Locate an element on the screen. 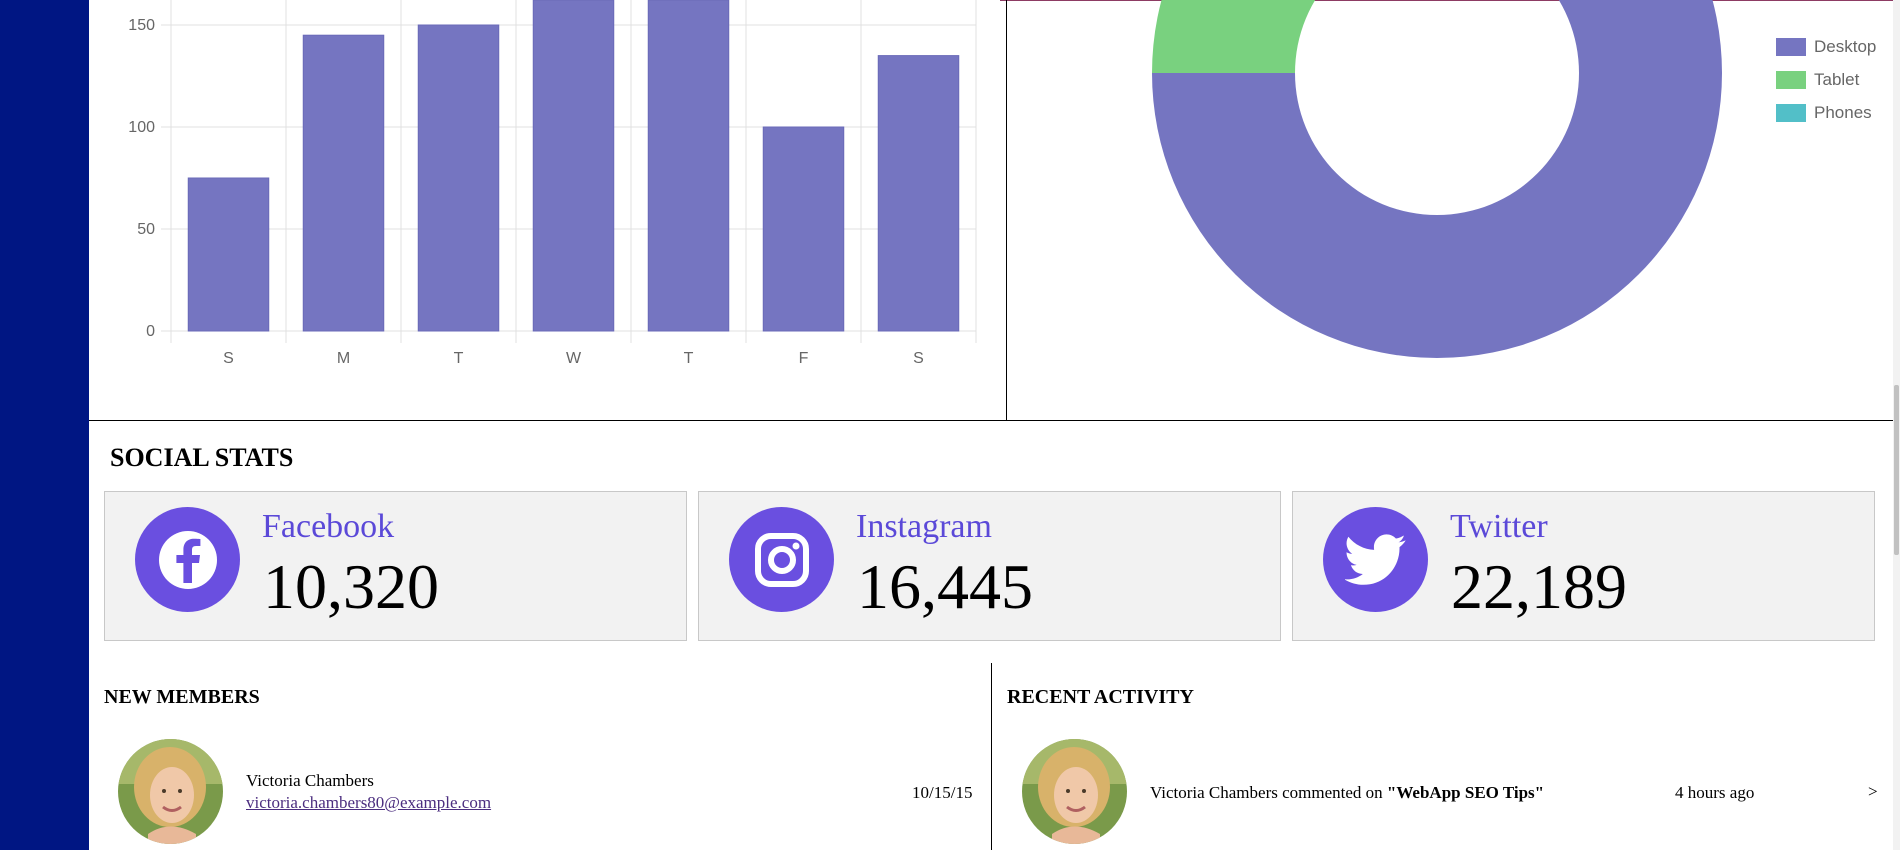  legend-swatch-phones is located at coordinates (1791, 112).